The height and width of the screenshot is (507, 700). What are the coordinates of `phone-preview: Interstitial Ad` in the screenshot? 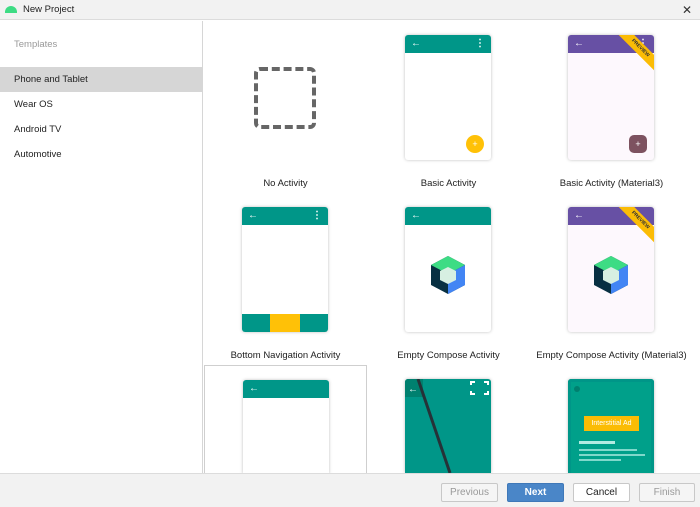 It's located at (611, 426).